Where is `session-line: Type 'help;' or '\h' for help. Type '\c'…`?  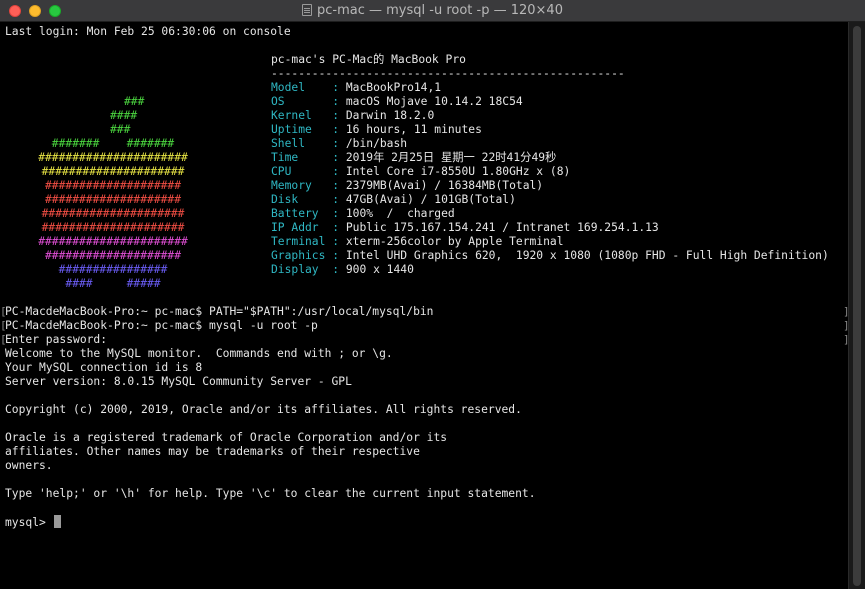
session-line: Type 'help;' or '\h' for help. Type '\c'… is located at coordinates (270, 493).